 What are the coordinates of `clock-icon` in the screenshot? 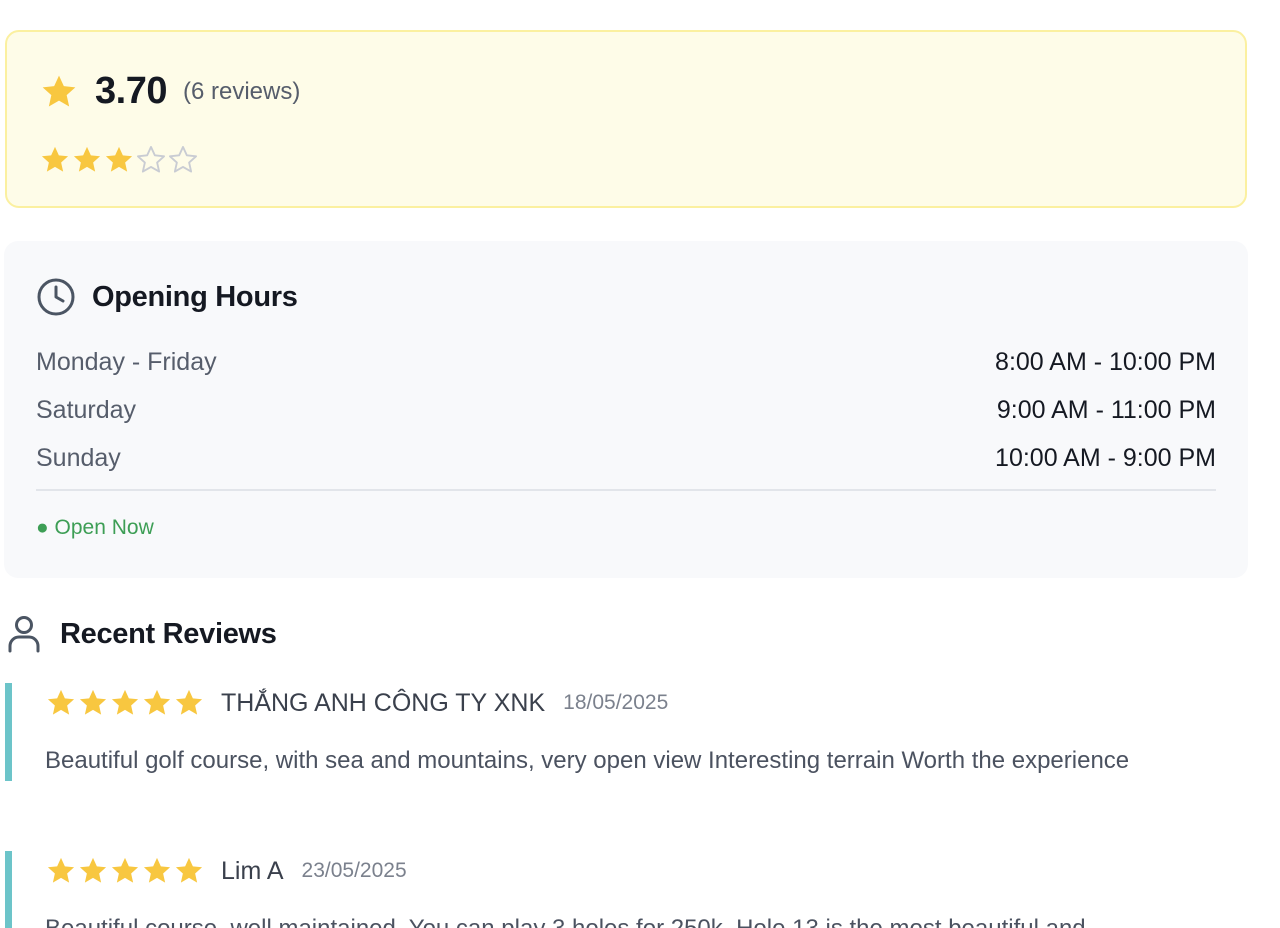 It's located at (56, 297).